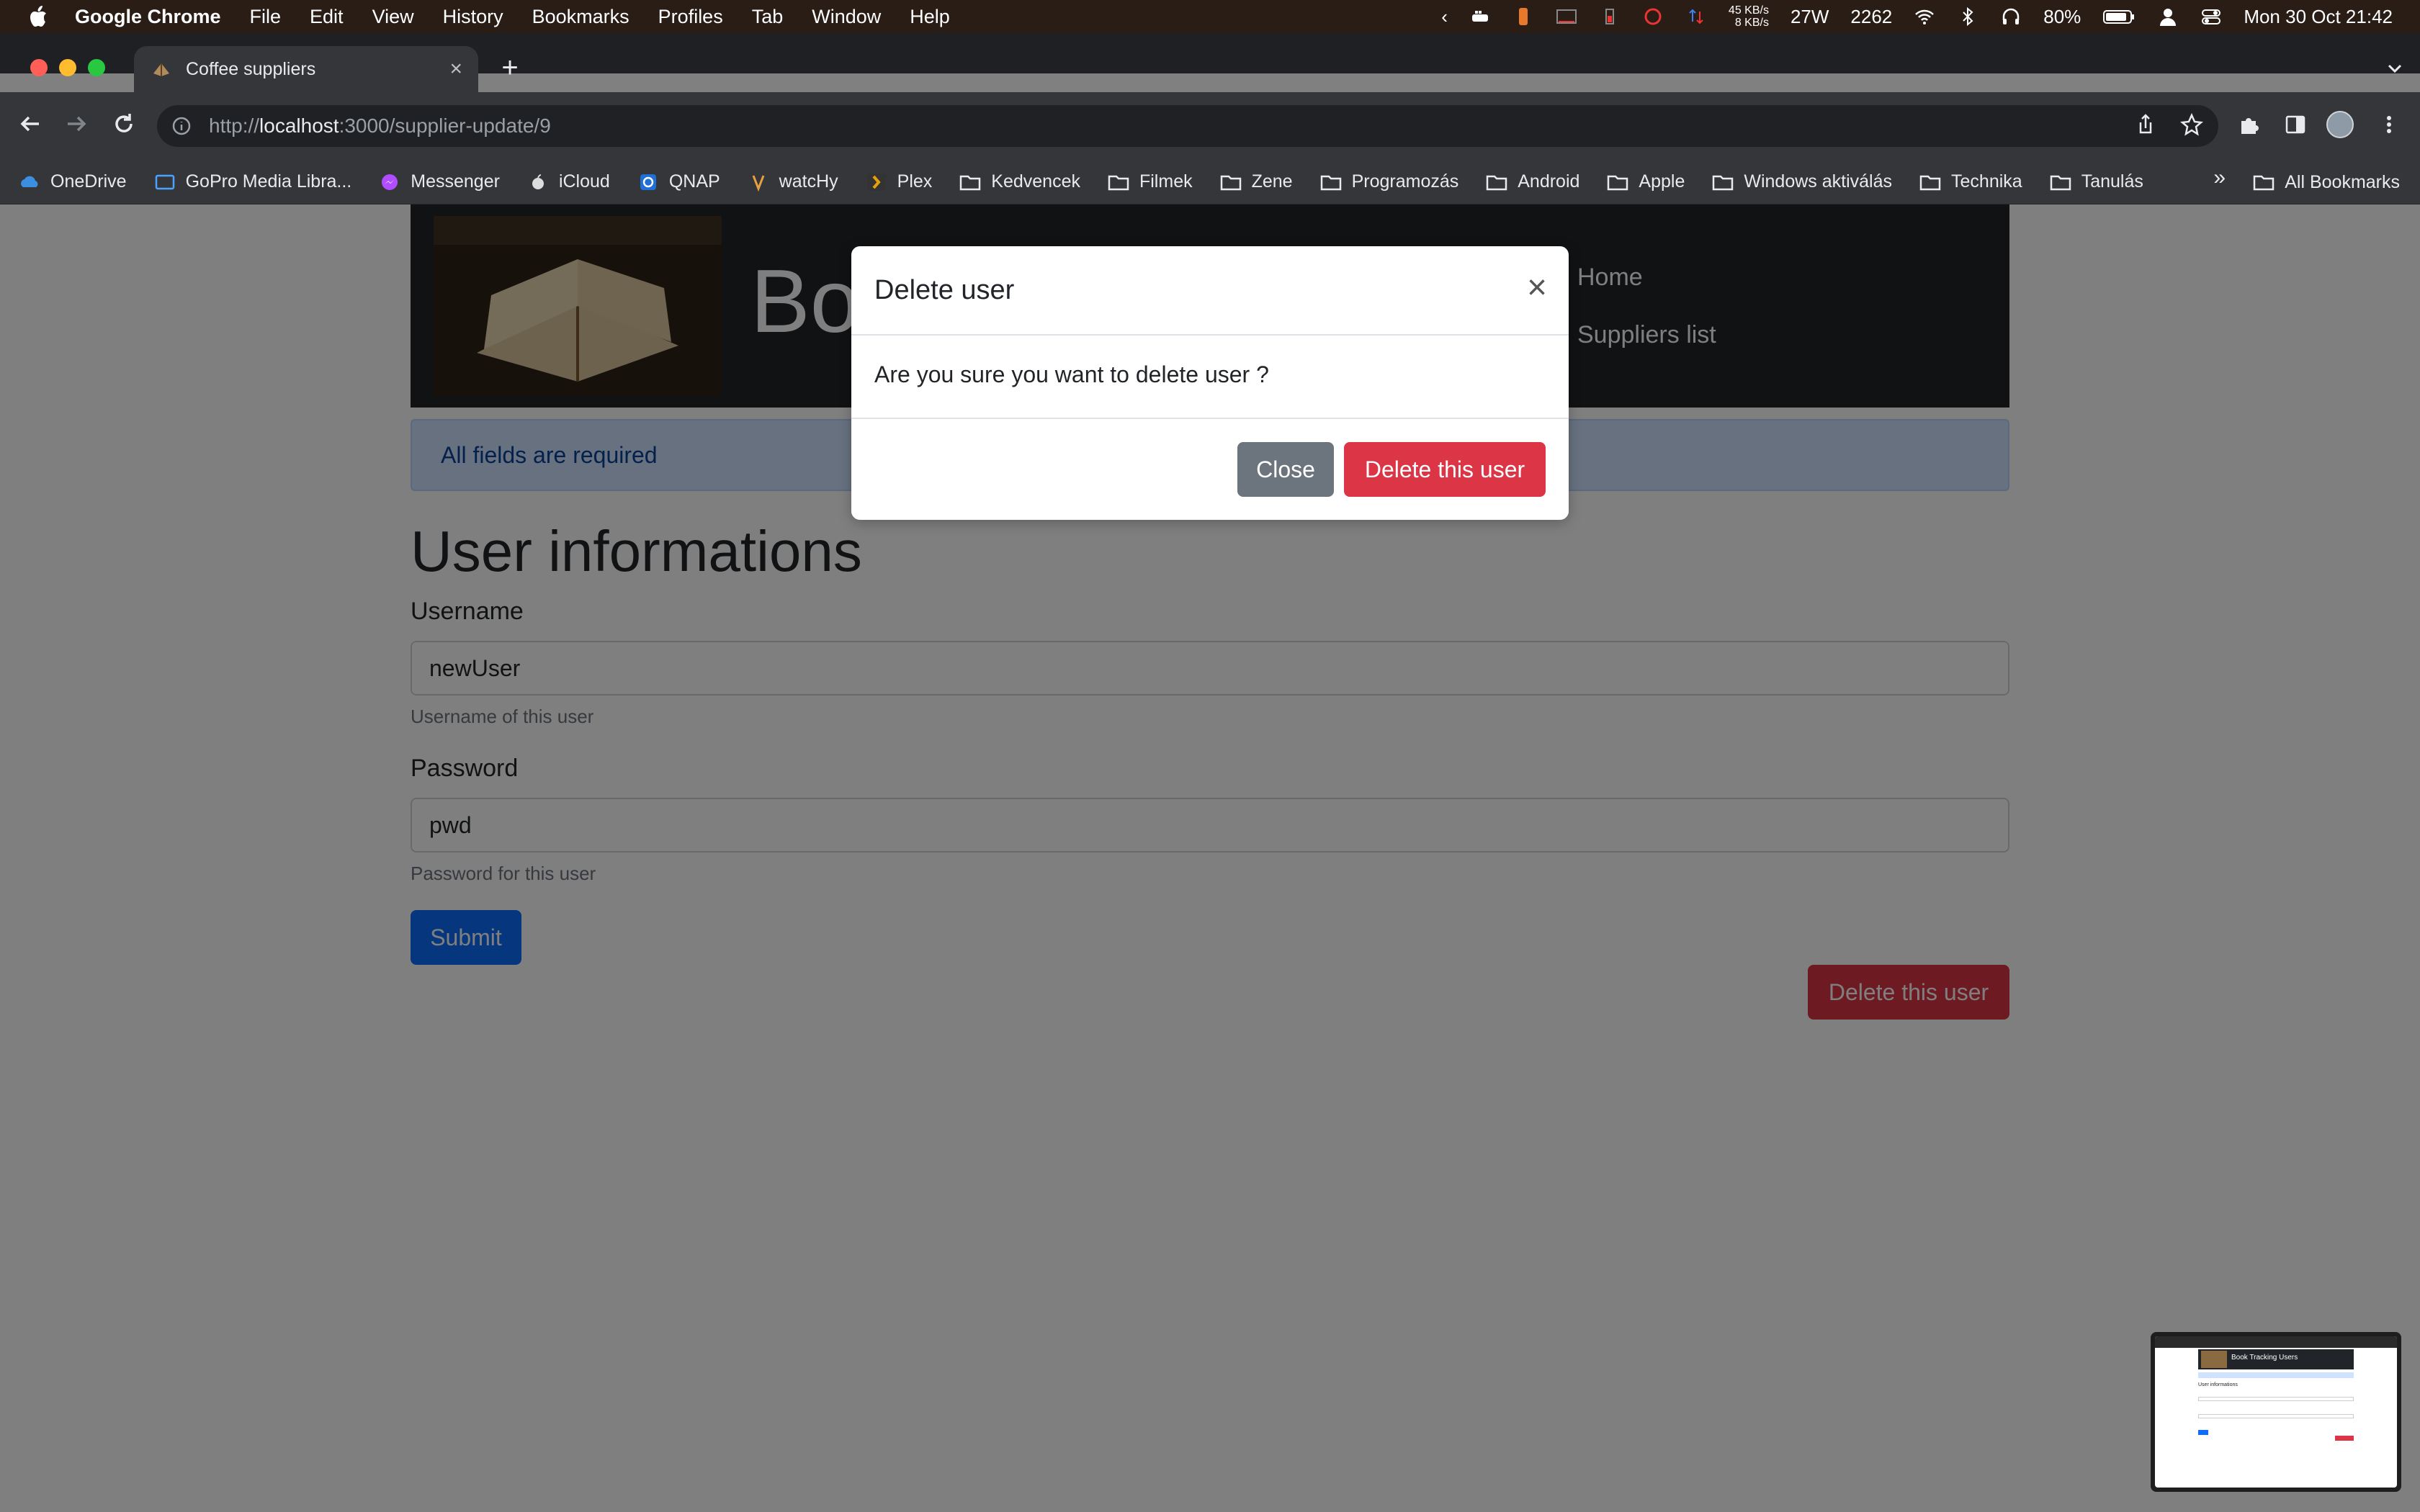  I want to click on menu-window: Window, so click(846, 17).